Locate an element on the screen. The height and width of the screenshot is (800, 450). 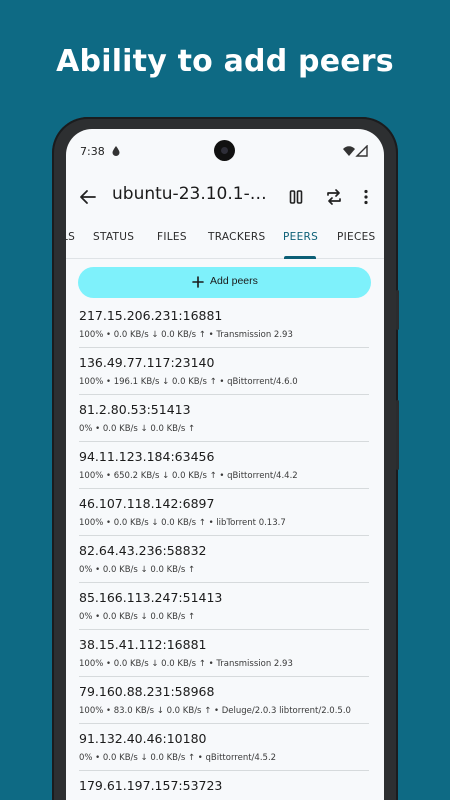
peer-address: 85.166.113.247:51413 is located at coordinates (151, 597).